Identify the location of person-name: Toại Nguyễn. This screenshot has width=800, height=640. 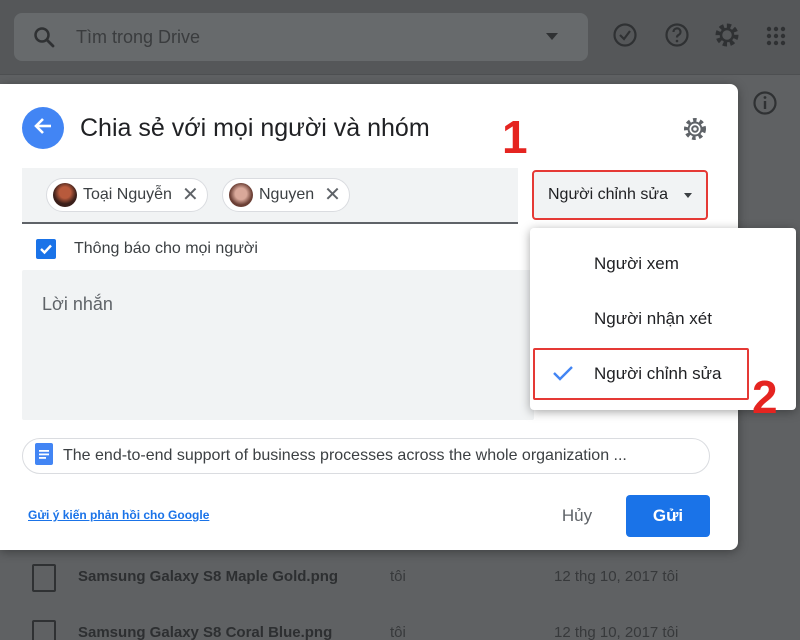
(127, 194).